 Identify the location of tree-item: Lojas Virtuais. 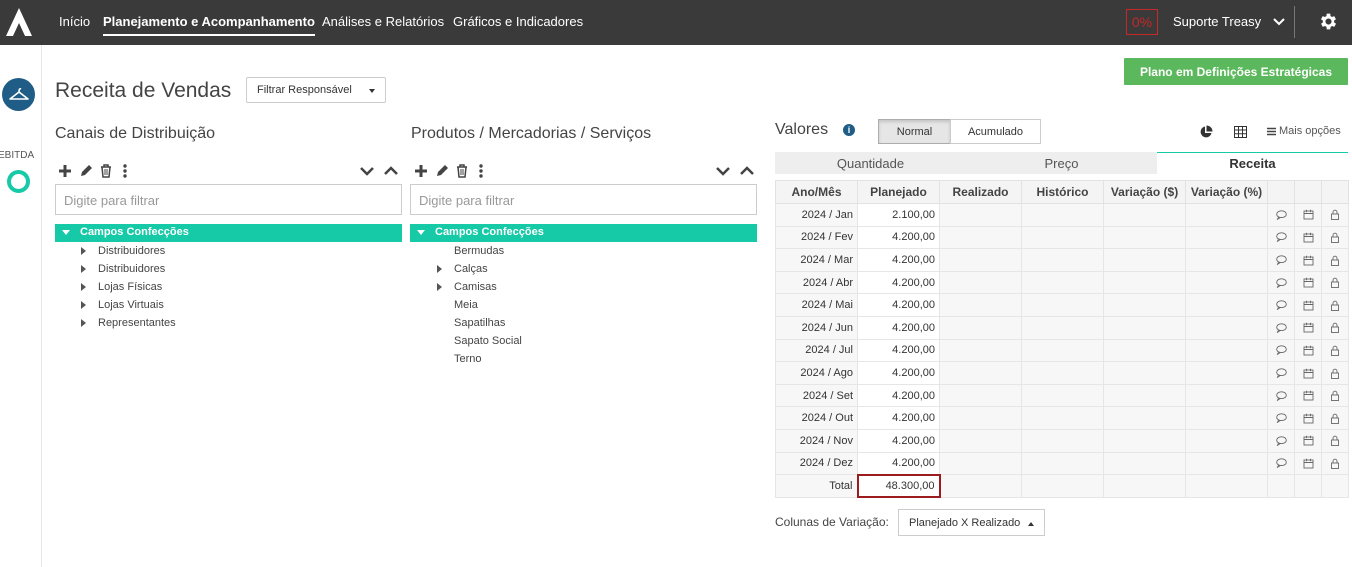
(122, 306).